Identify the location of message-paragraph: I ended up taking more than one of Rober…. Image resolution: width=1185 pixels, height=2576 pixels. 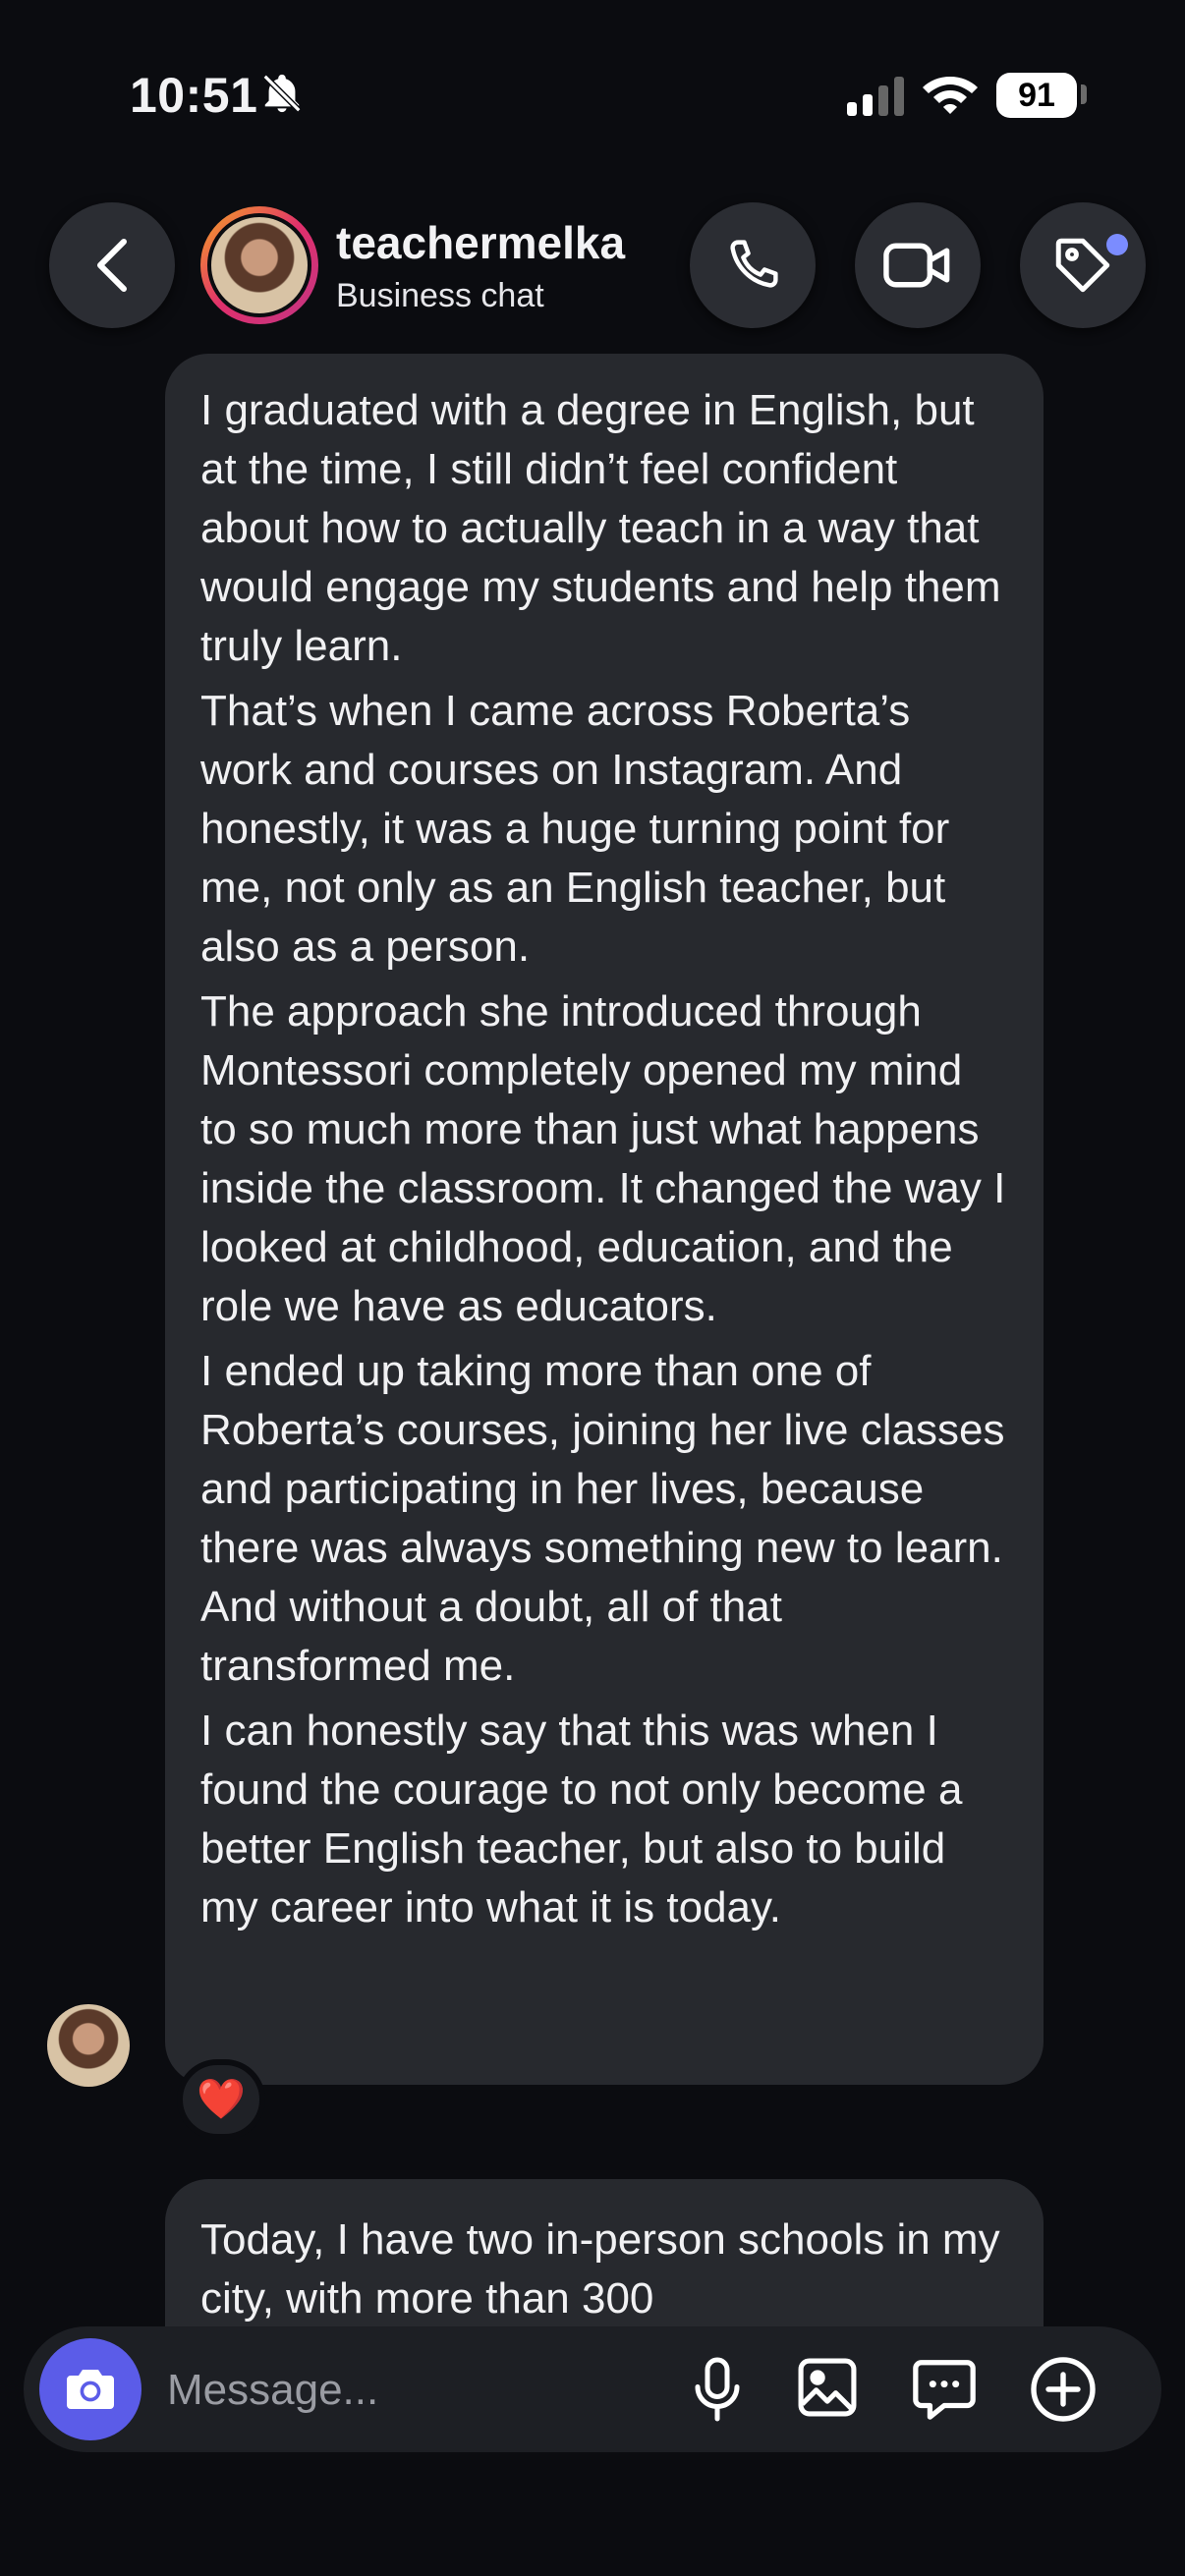
(602, 1518).